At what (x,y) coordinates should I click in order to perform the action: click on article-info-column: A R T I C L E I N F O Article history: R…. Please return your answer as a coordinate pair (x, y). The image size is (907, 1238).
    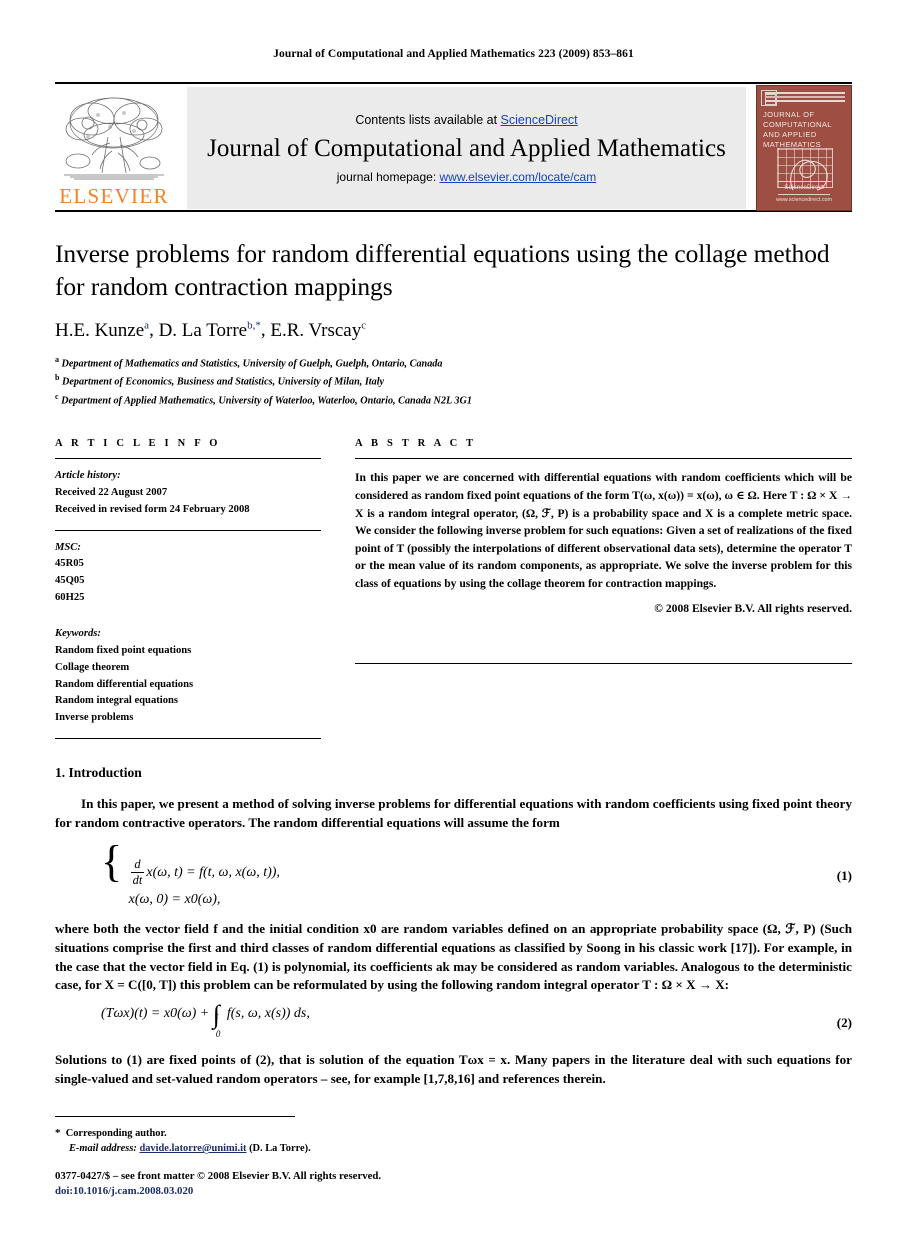
    Looking at the image, I should click on (200, 588).